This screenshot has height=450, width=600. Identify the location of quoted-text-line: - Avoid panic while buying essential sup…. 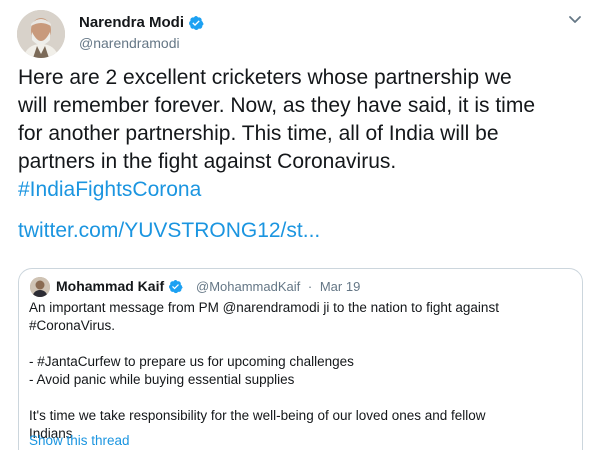
(162, 379).